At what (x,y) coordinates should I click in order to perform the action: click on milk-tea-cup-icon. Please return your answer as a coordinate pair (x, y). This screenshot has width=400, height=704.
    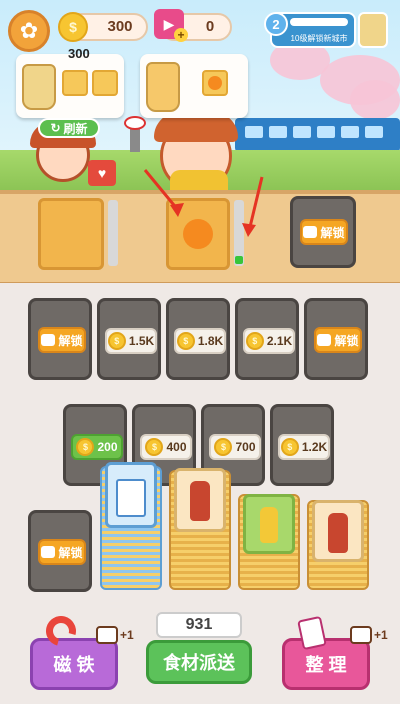
    Looking at the image, I should click on (39, 87).